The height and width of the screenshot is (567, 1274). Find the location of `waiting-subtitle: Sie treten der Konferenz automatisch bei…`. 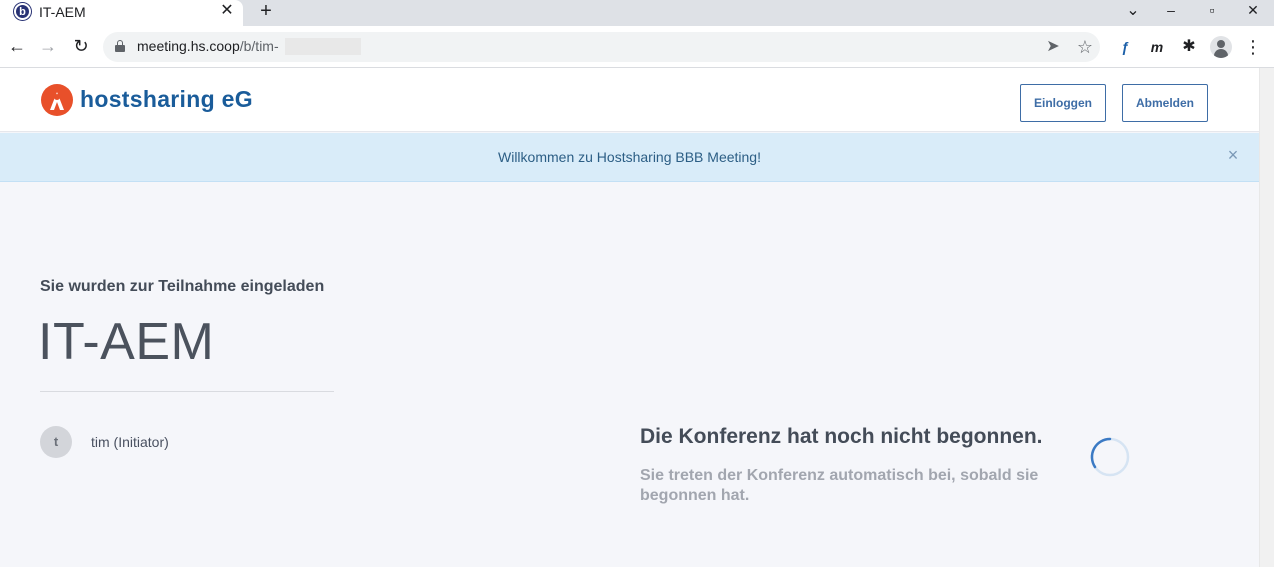

waiting-subtitle: Sie treten der Konferenz automatisch bei… is located at coordinates (839, 485).